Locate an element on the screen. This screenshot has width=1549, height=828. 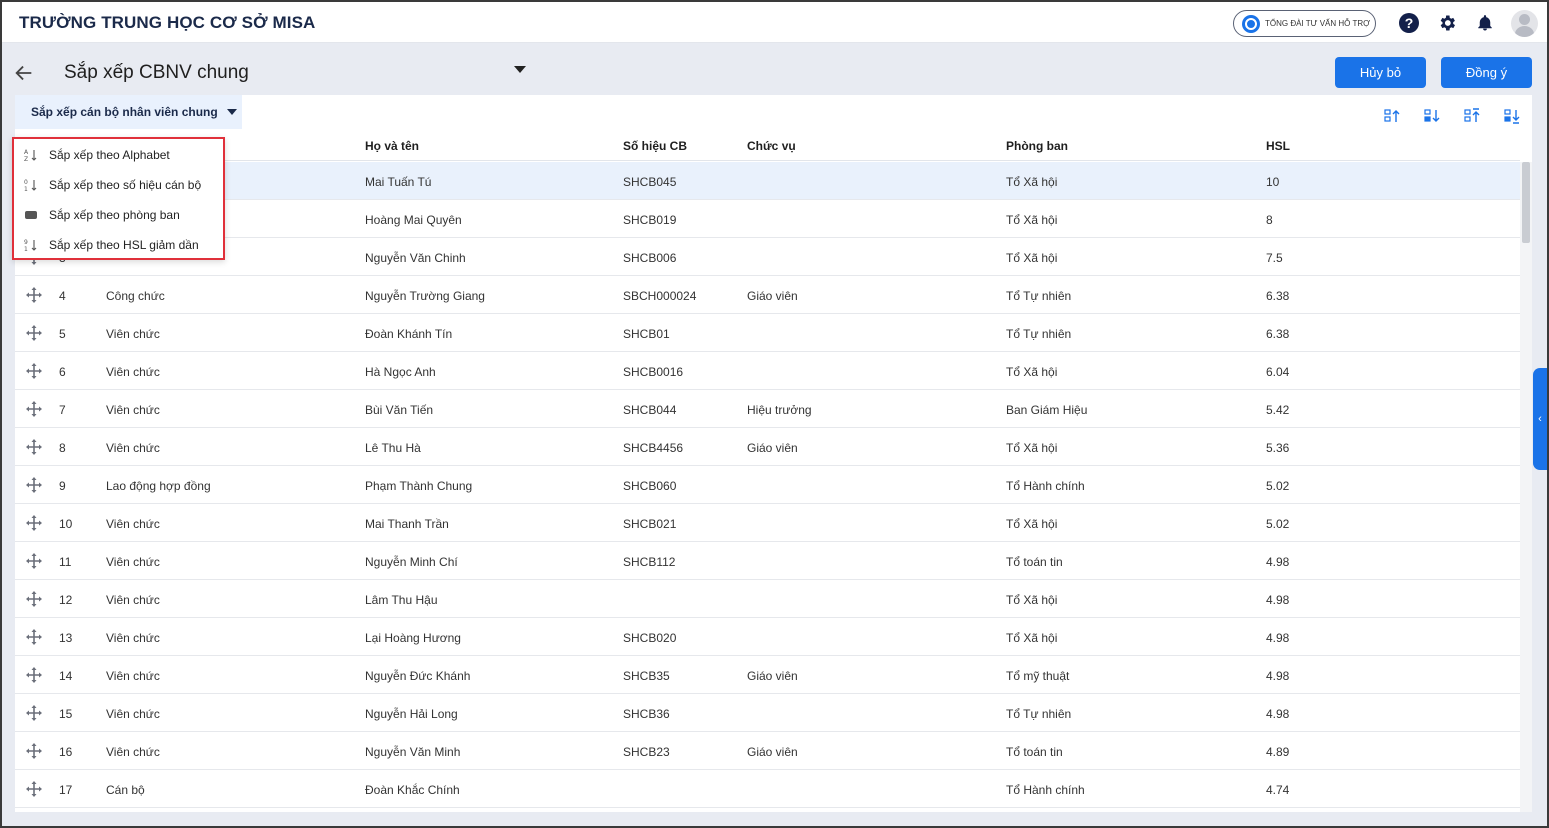
move-bottom-icon is located at coordinates (1512, 116).